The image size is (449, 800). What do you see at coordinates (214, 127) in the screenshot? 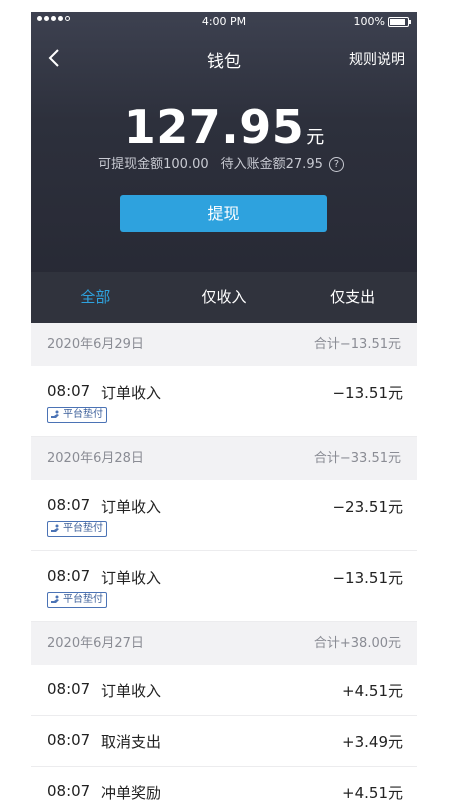
I see `balance-amount: 127.95` at bounding box center [214, 127].